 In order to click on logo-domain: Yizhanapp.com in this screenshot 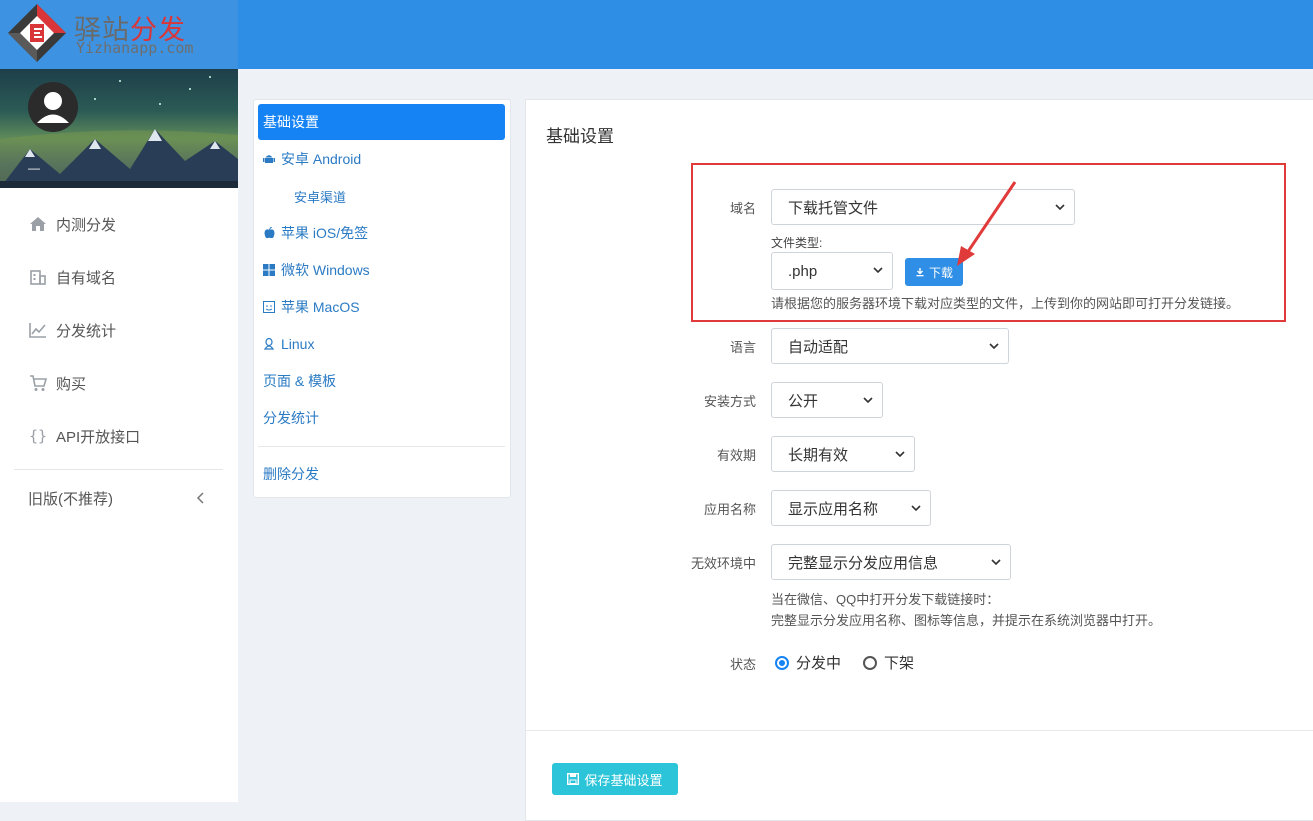, I will do `click(135, 48)`.